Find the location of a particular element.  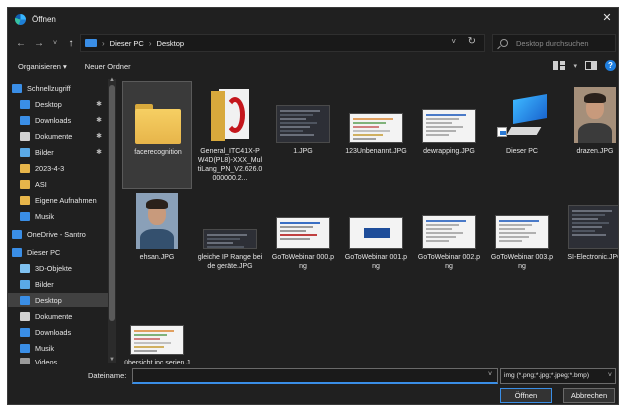

file-type-filter: img (*.png;*.jpg;*.jpeg;*.bmp) ˅ is located at coordinates (558, 376).